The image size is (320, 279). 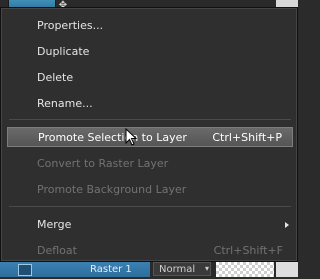 I want to click on menu-item-promote-background: Promote Background Layer, so click(x=150, y=190).